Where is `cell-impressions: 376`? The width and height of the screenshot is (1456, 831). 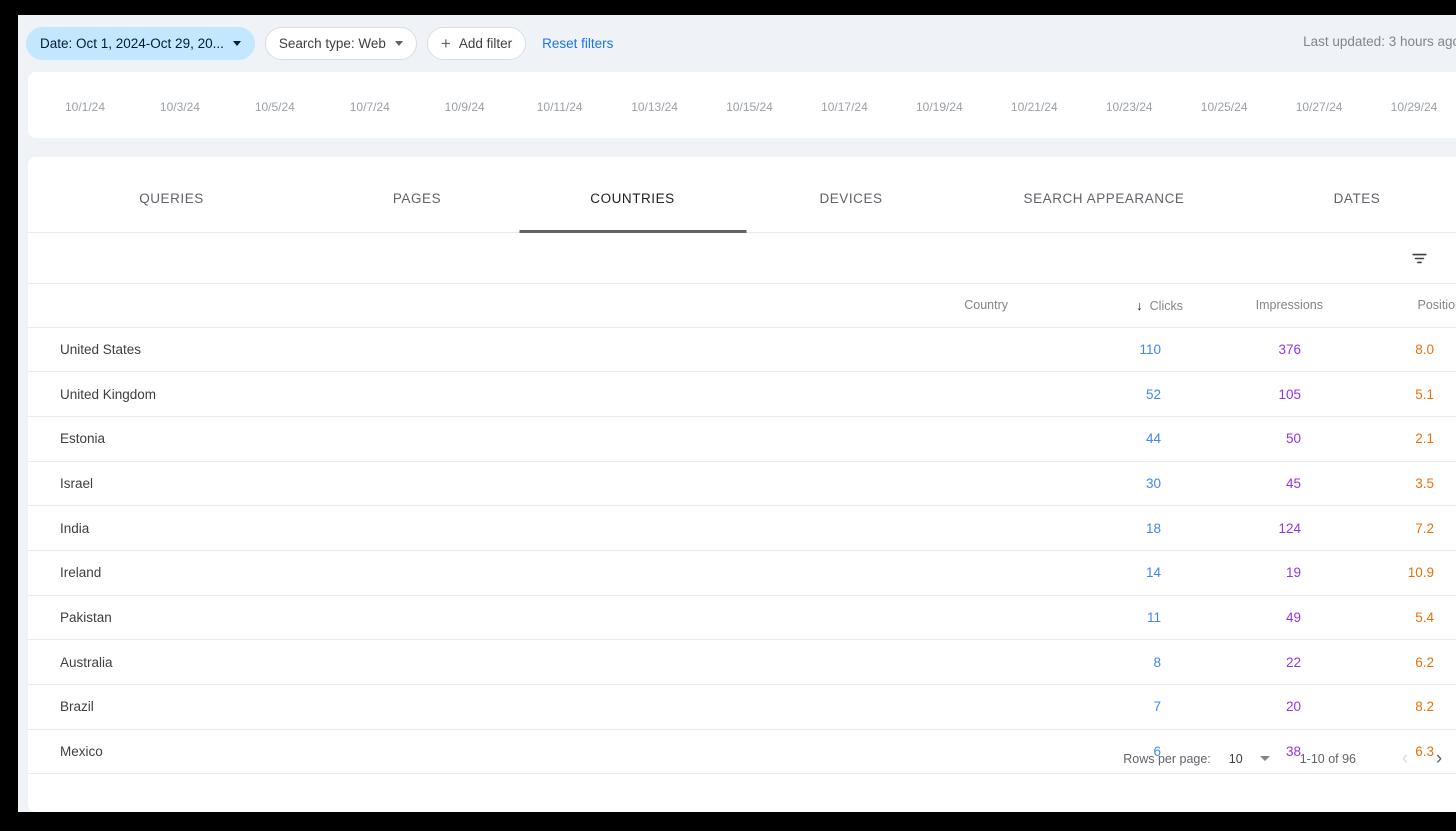
cell-impressions: 376 is located at coordinates (1253, 350).